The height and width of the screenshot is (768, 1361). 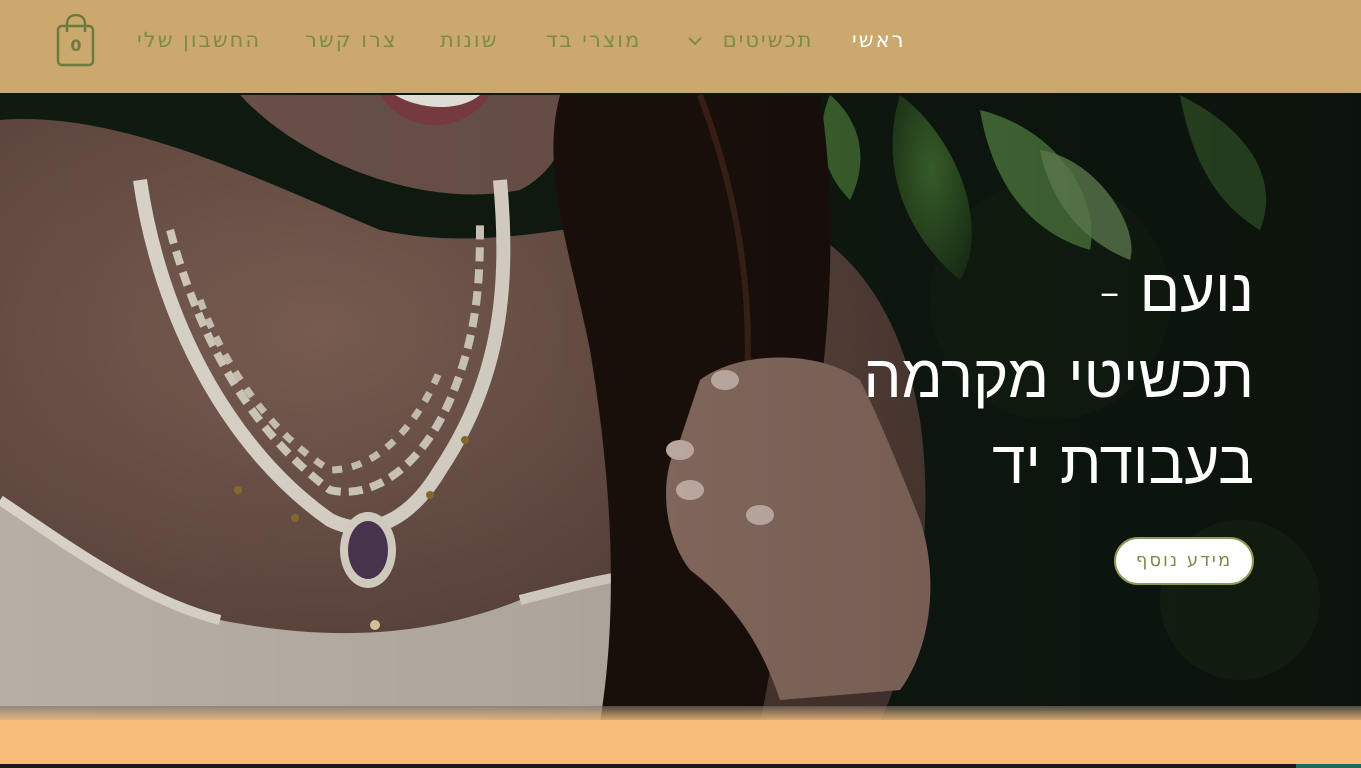 What do you see at coordinates (680, 713) in the screenshot?
I see `hero-bottom-edge` at bounding box center [680, 713].